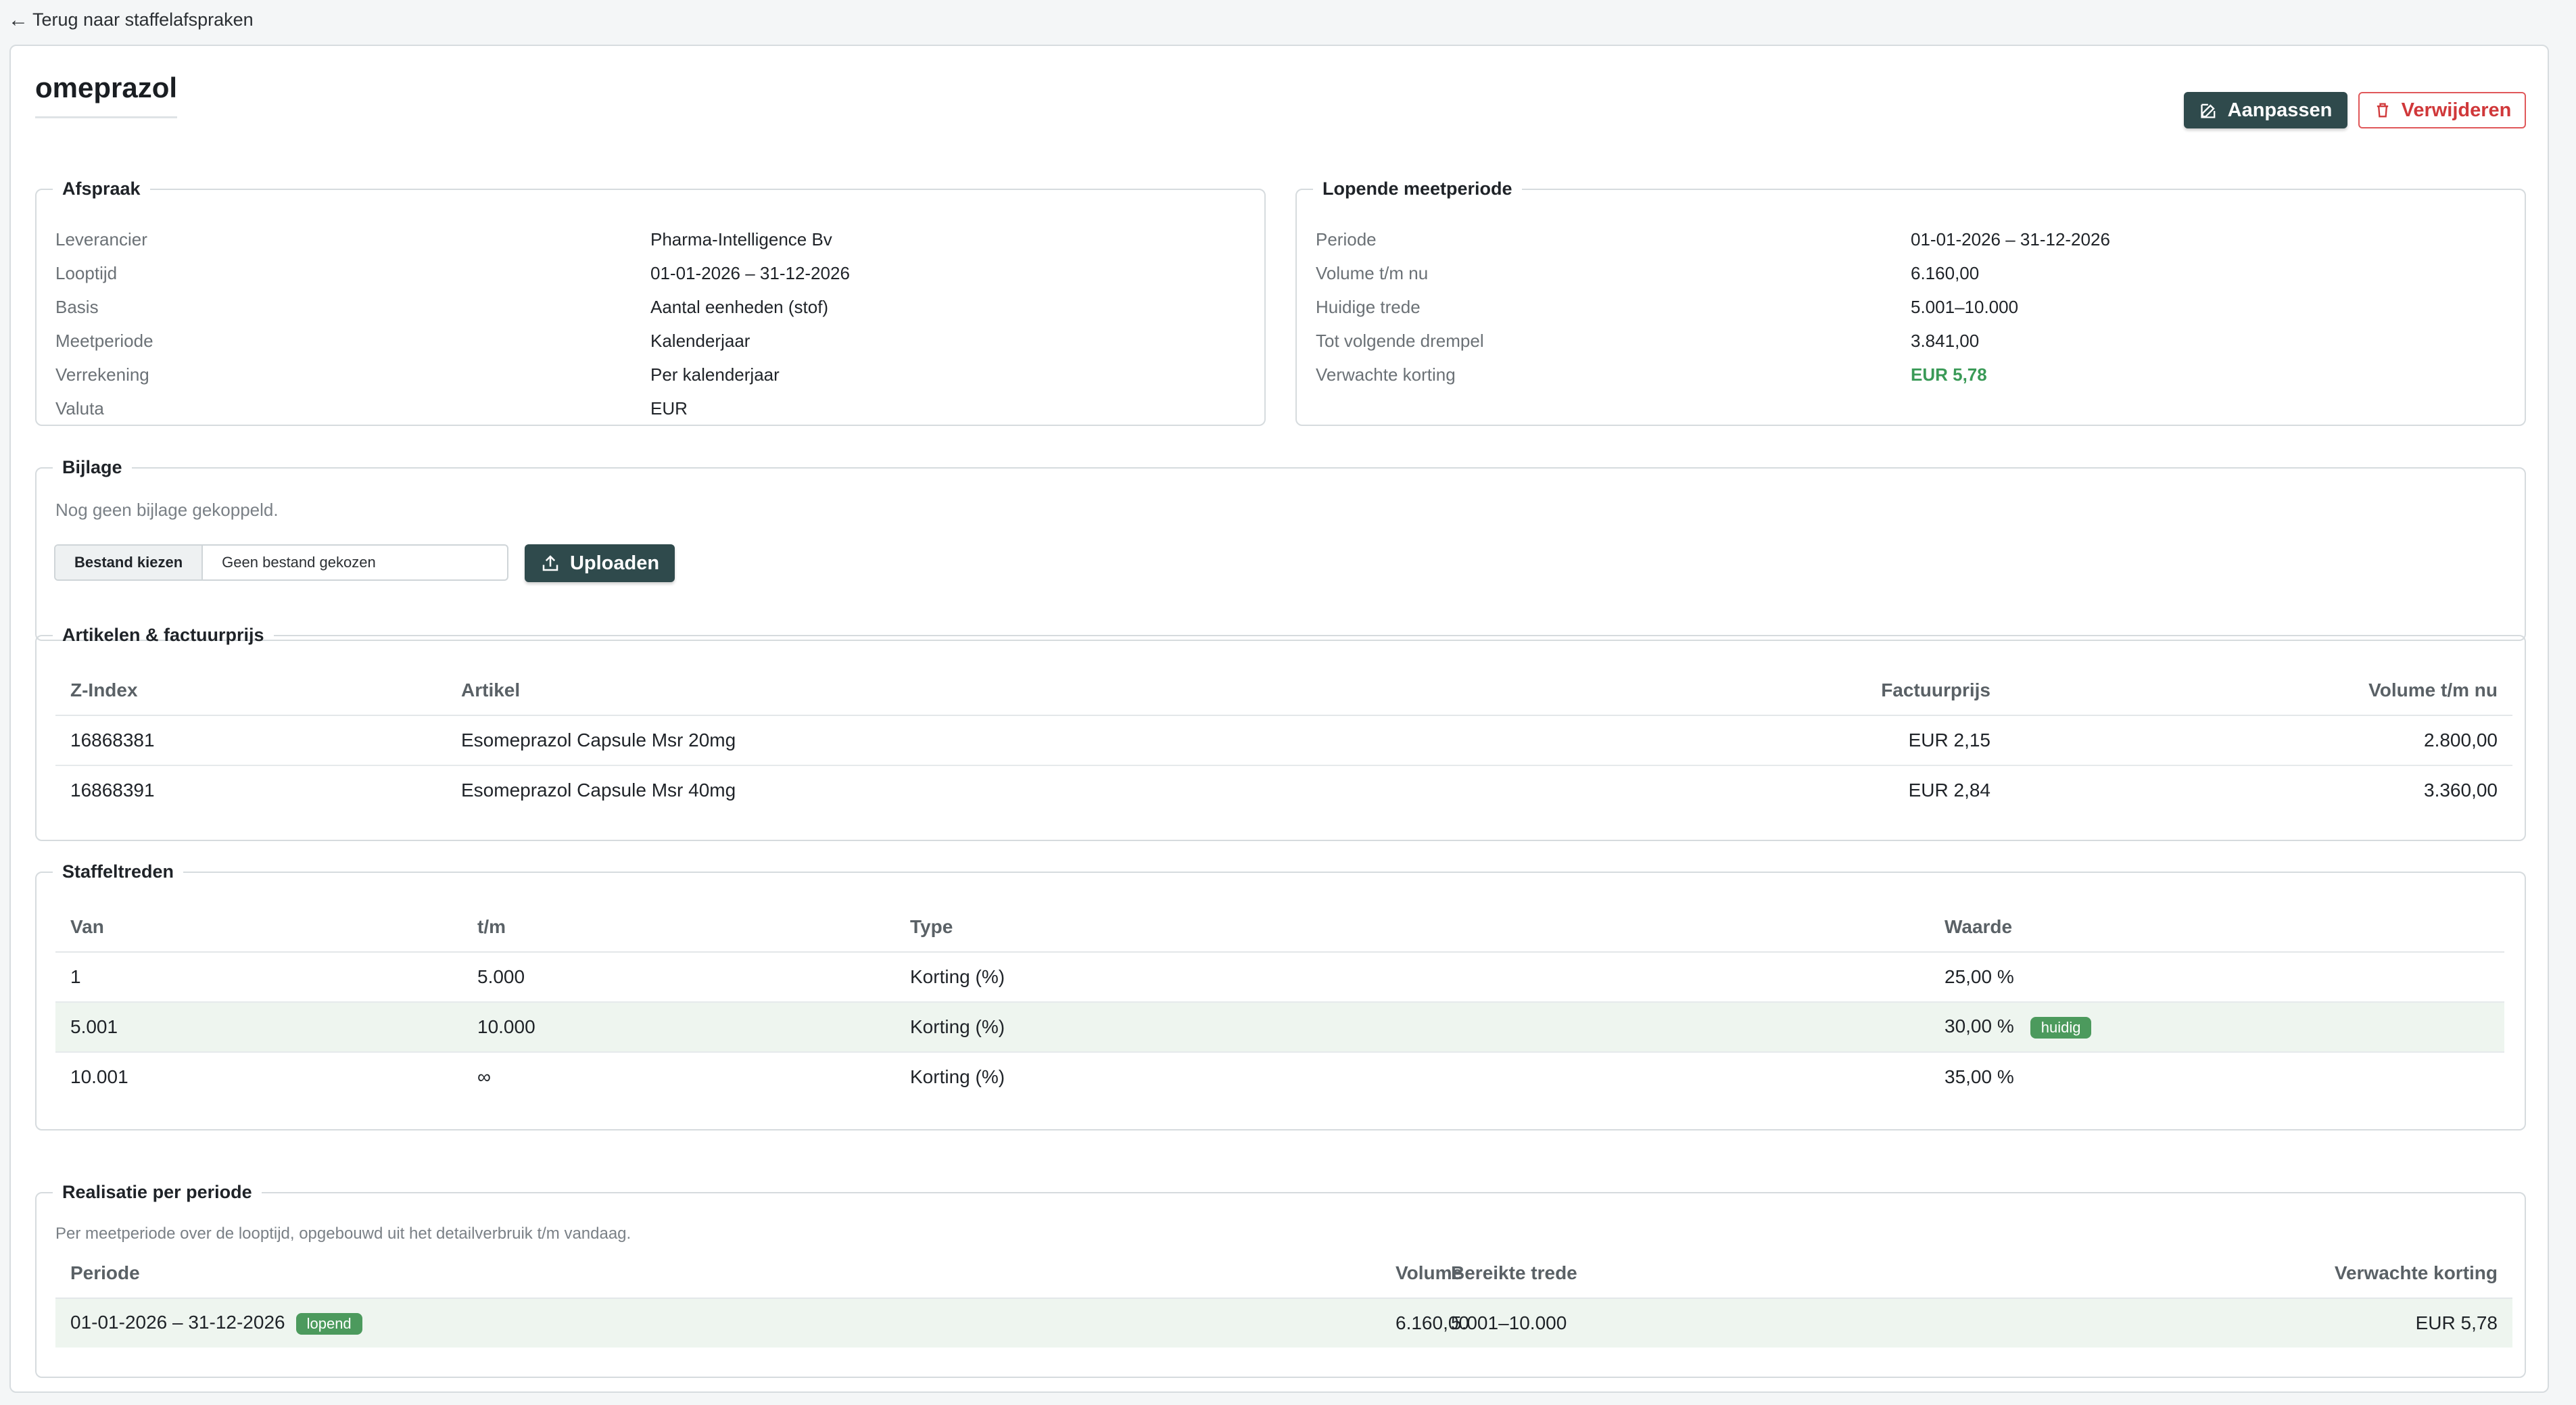 The image size is (2576, 1405). Describe the element at coordinates (1945, 340) in the screenshot. I see `meetperiode-value: 3.841,00` at that location.